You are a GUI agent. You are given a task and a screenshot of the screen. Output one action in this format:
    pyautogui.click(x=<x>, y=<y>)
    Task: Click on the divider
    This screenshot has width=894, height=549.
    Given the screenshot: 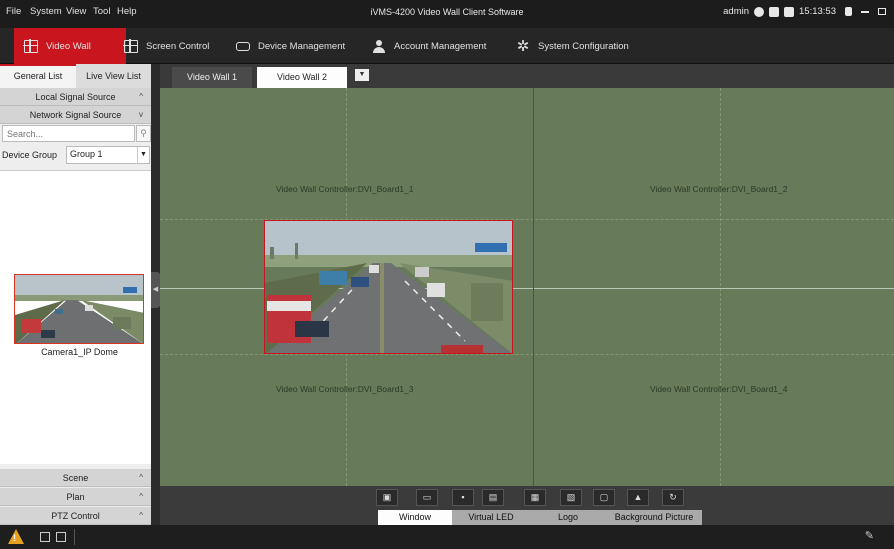 What is the action you would take?
    pyautogui.click(x=74, y=537)
    